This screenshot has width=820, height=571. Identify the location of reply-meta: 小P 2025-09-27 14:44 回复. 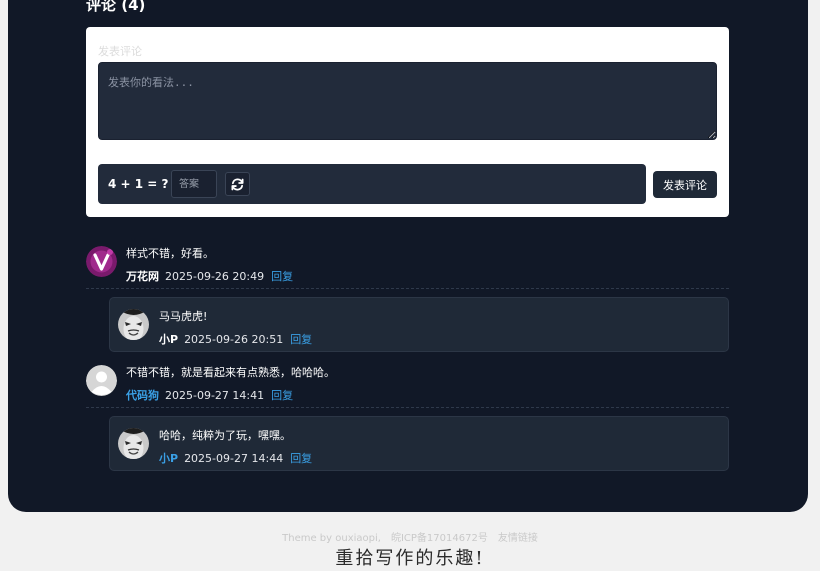
(235, 459).